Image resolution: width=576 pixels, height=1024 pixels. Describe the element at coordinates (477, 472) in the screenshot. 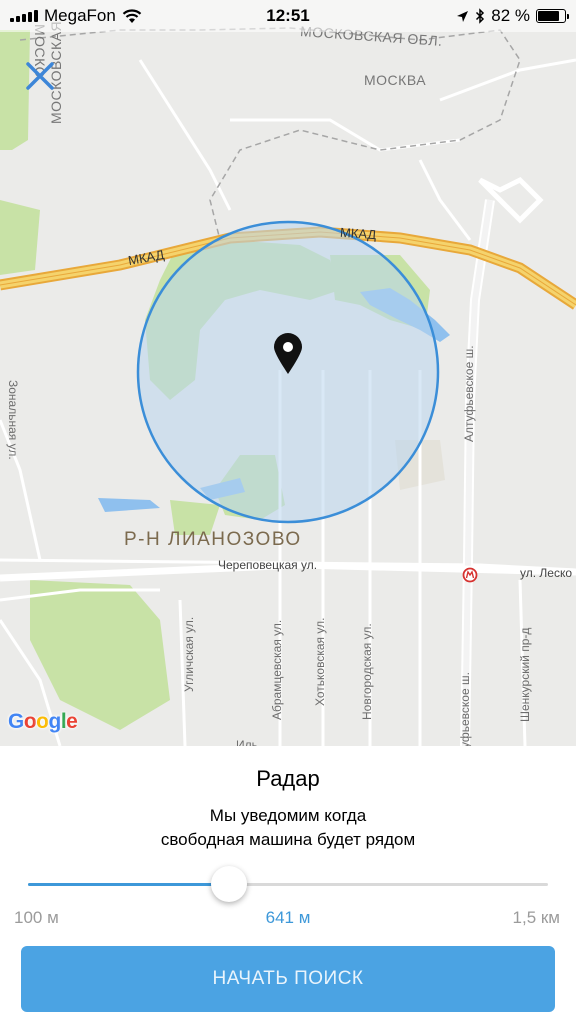

I see `altufyevskoe-road` at that location.